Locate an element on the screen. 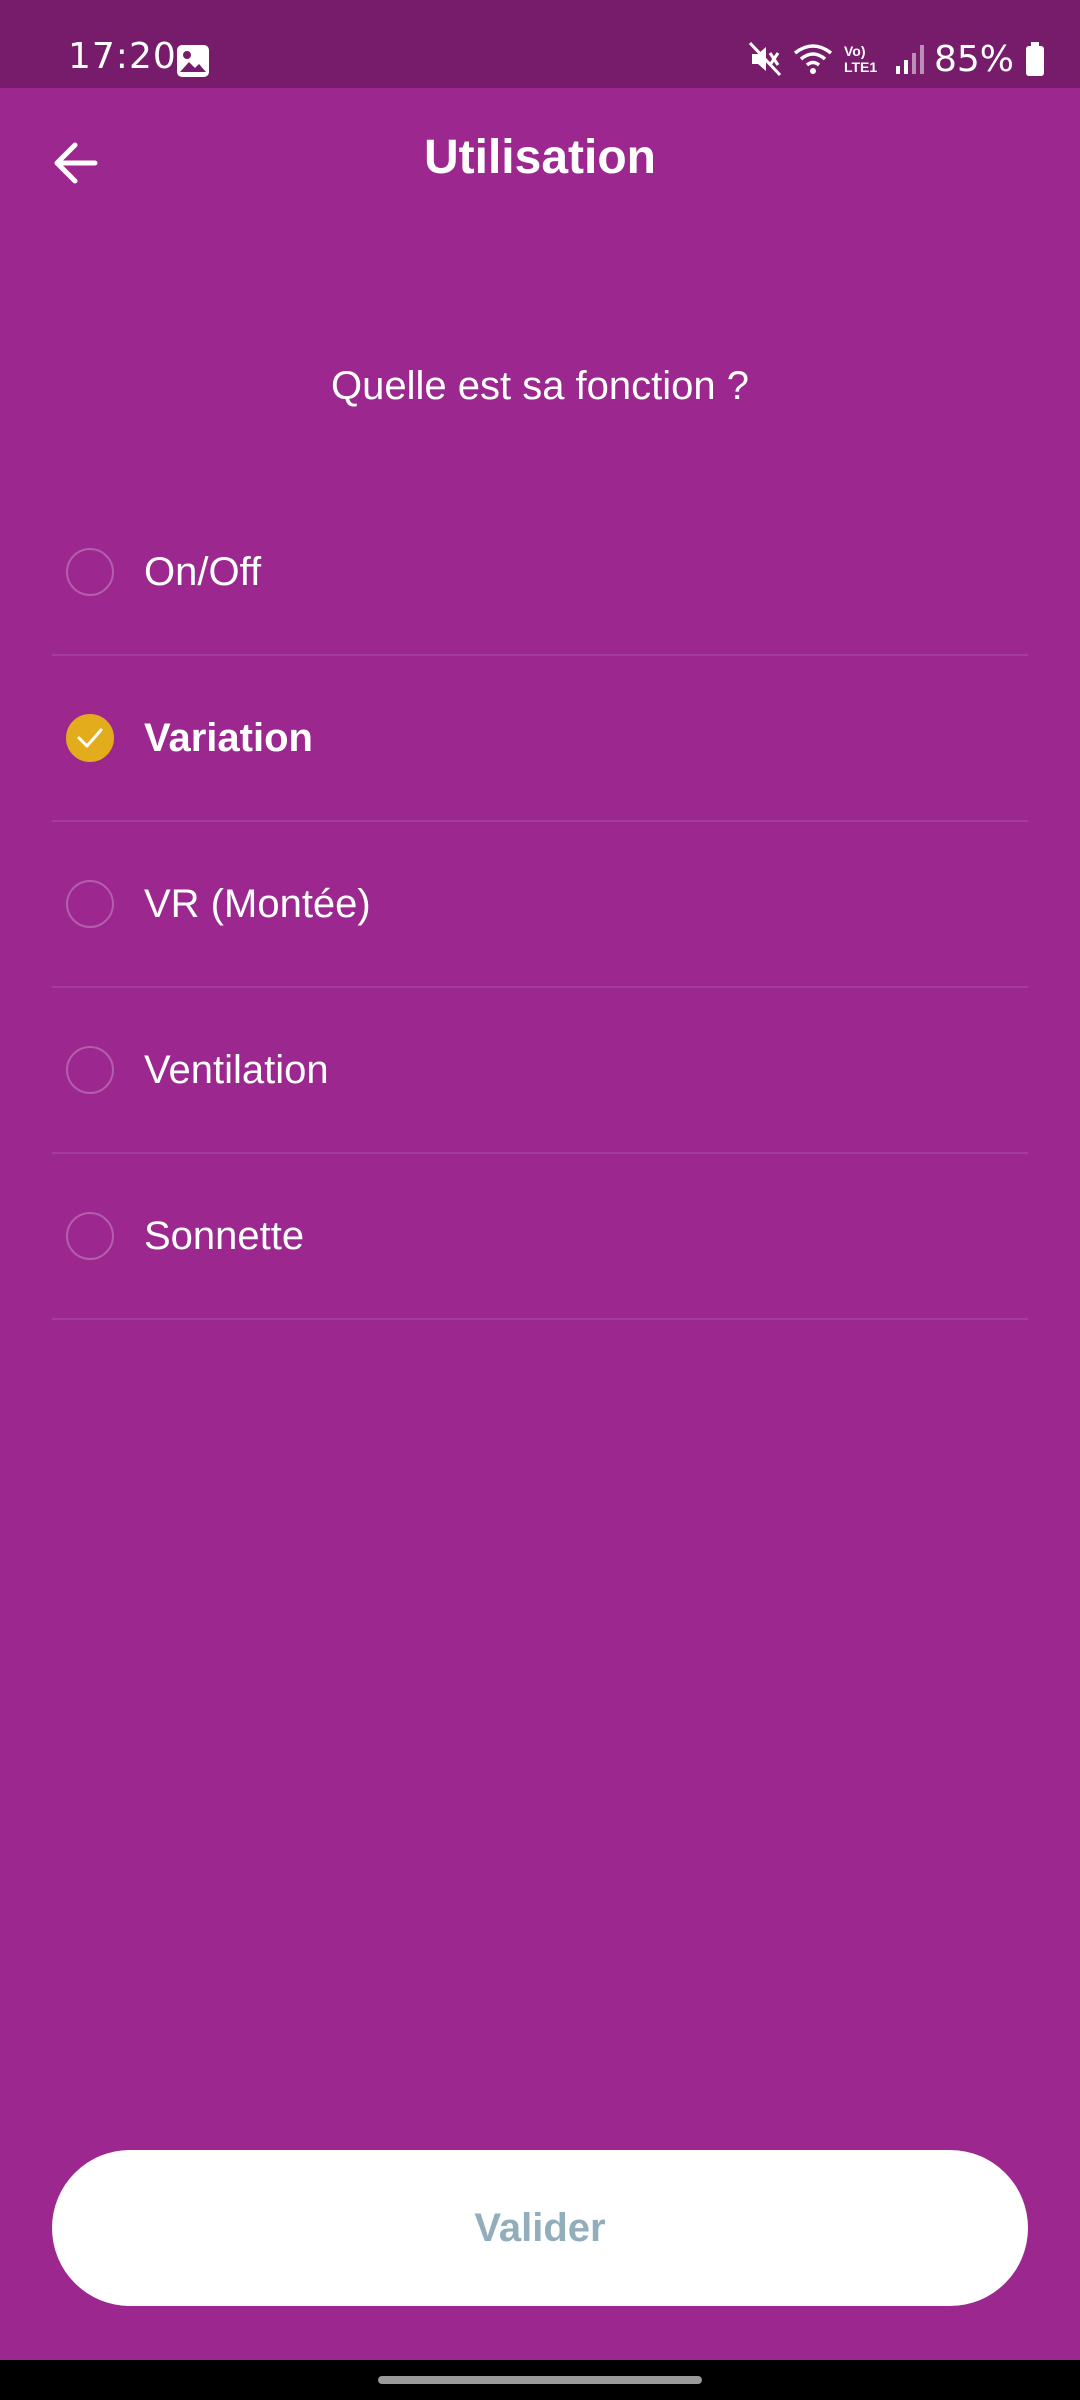  validate-button: Valider is located at coordinates (540, 2228).